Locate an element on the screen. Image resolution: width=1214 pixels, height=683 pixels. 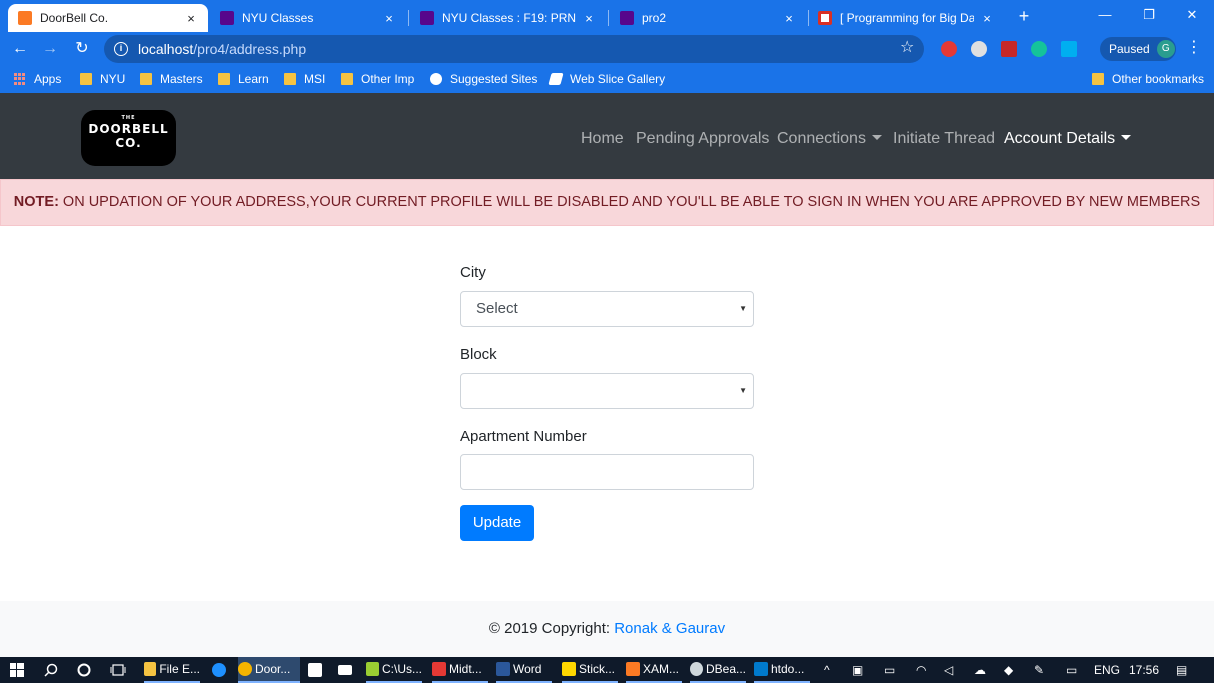
menu-kebab-icon: ⋮ is located at coordinates (1194, 47).